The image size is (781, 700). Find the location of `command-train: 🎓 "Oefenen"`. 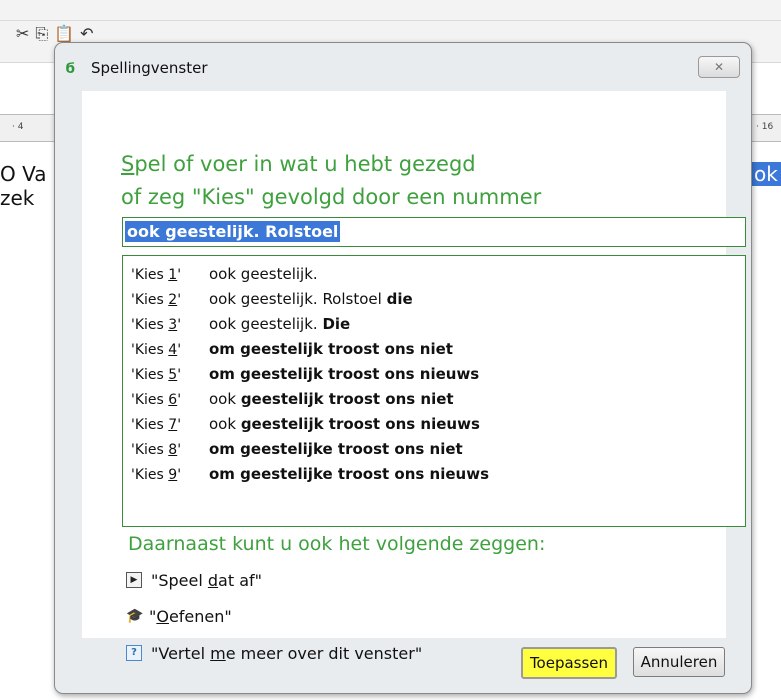

command-train: 🎓 "Oefenen" is located at coordinates (179, 617).